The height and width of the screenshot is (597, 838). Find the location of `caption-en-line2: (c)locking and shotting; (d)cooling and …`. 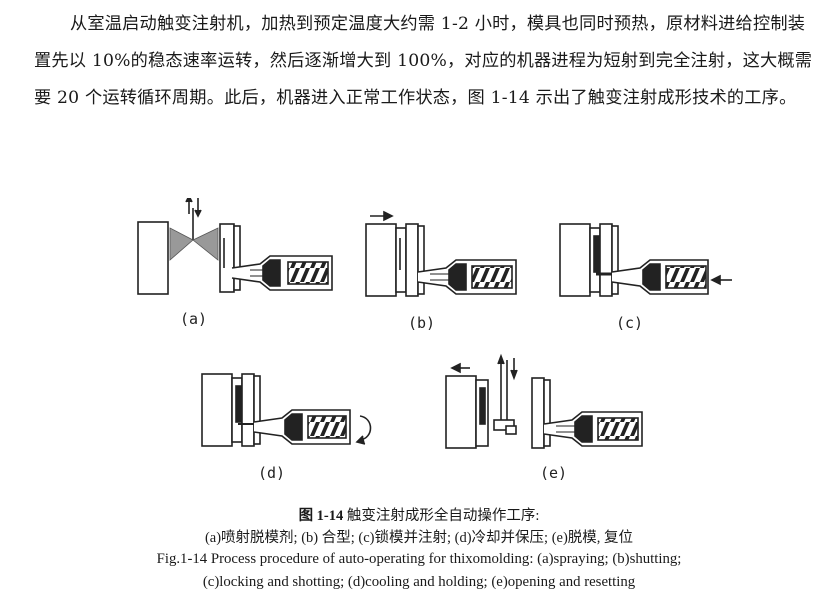

caption-en-line2: (c)locking and shotting; (d)cooling and … is located at coordinates (419, 582).